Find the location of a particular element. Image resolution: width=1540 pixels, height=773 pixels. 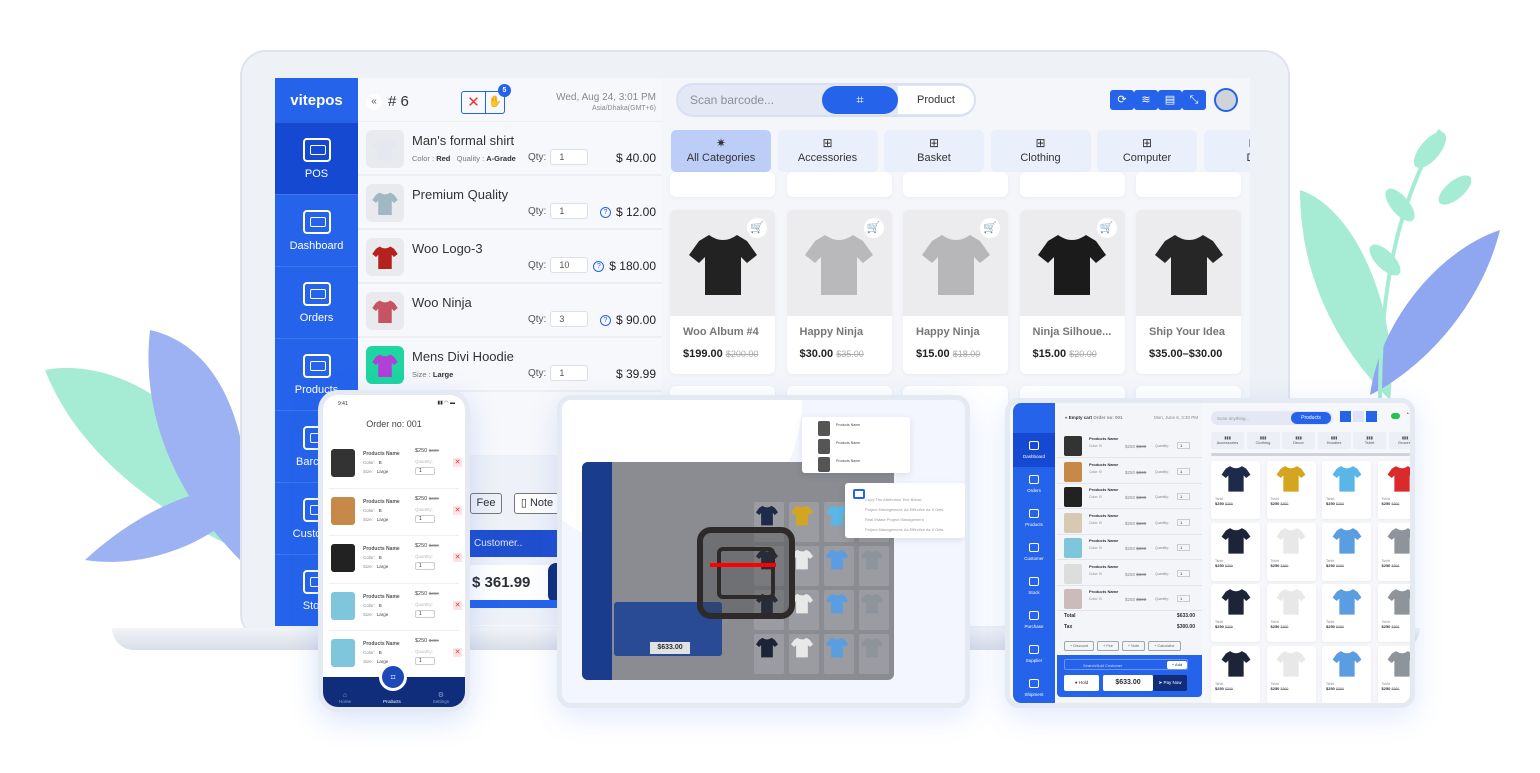

sync-icon: ⟳ is located at coordinates (1122, 100).